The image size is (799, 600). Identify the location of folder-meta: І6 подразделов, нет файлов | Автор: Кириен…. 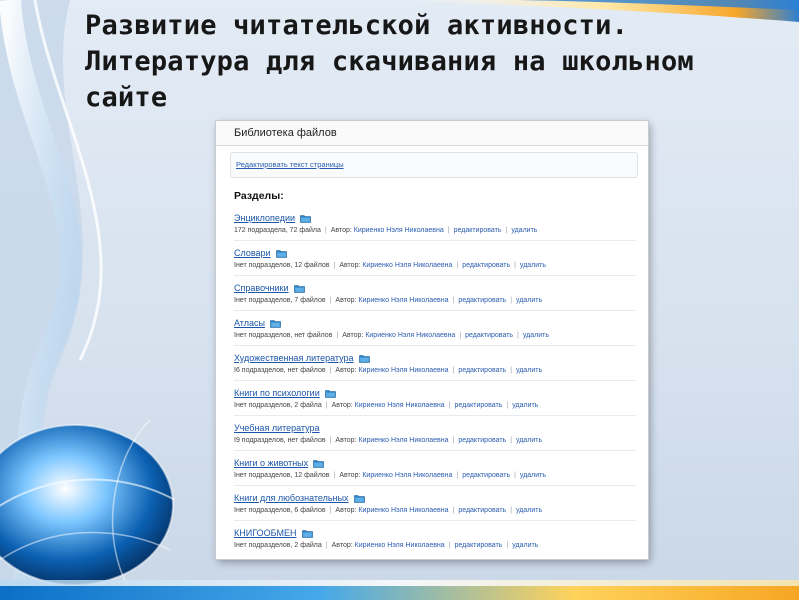
(435, 370).